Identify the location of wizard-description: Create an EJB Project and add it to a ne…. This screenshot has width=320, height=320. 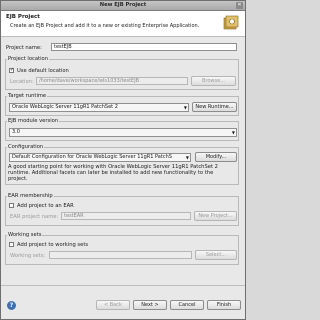
(105, 26).